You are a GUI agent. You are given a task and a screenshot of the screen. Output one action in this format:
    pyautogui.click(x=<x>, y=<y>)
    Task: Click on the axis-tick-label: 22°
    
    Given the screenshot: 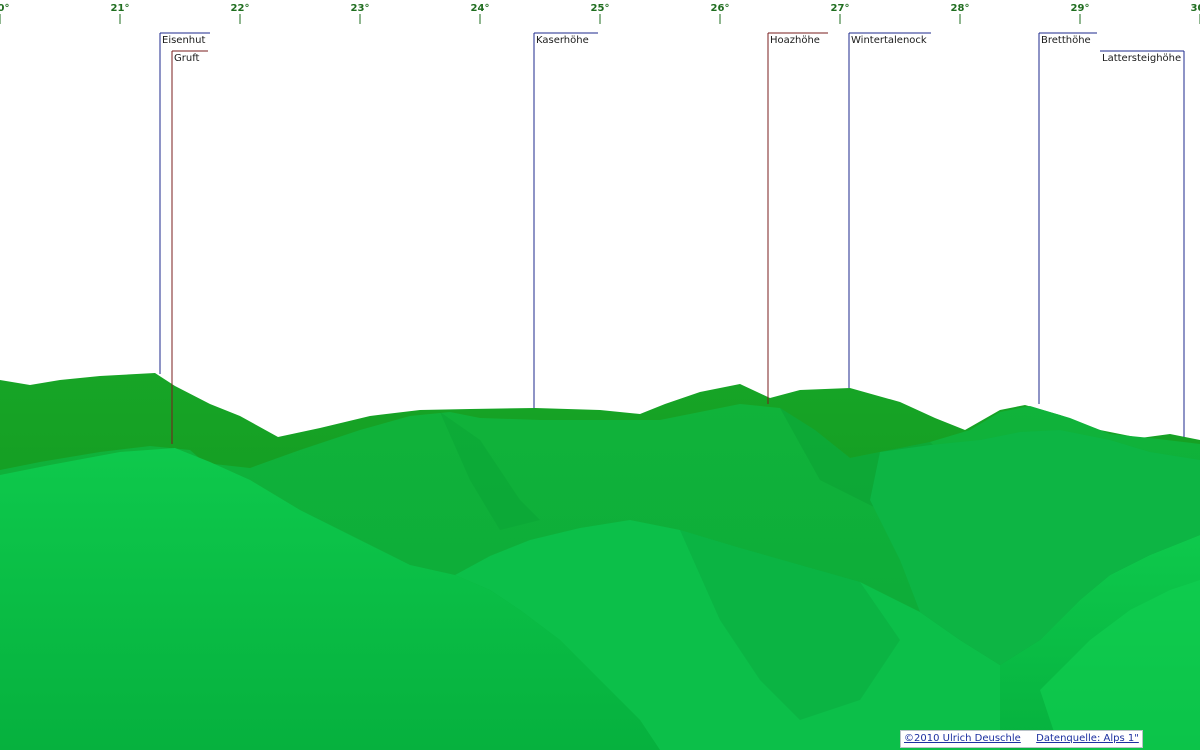 What is the action you would take?
    pyautogui.click(x=240, y=8)
    